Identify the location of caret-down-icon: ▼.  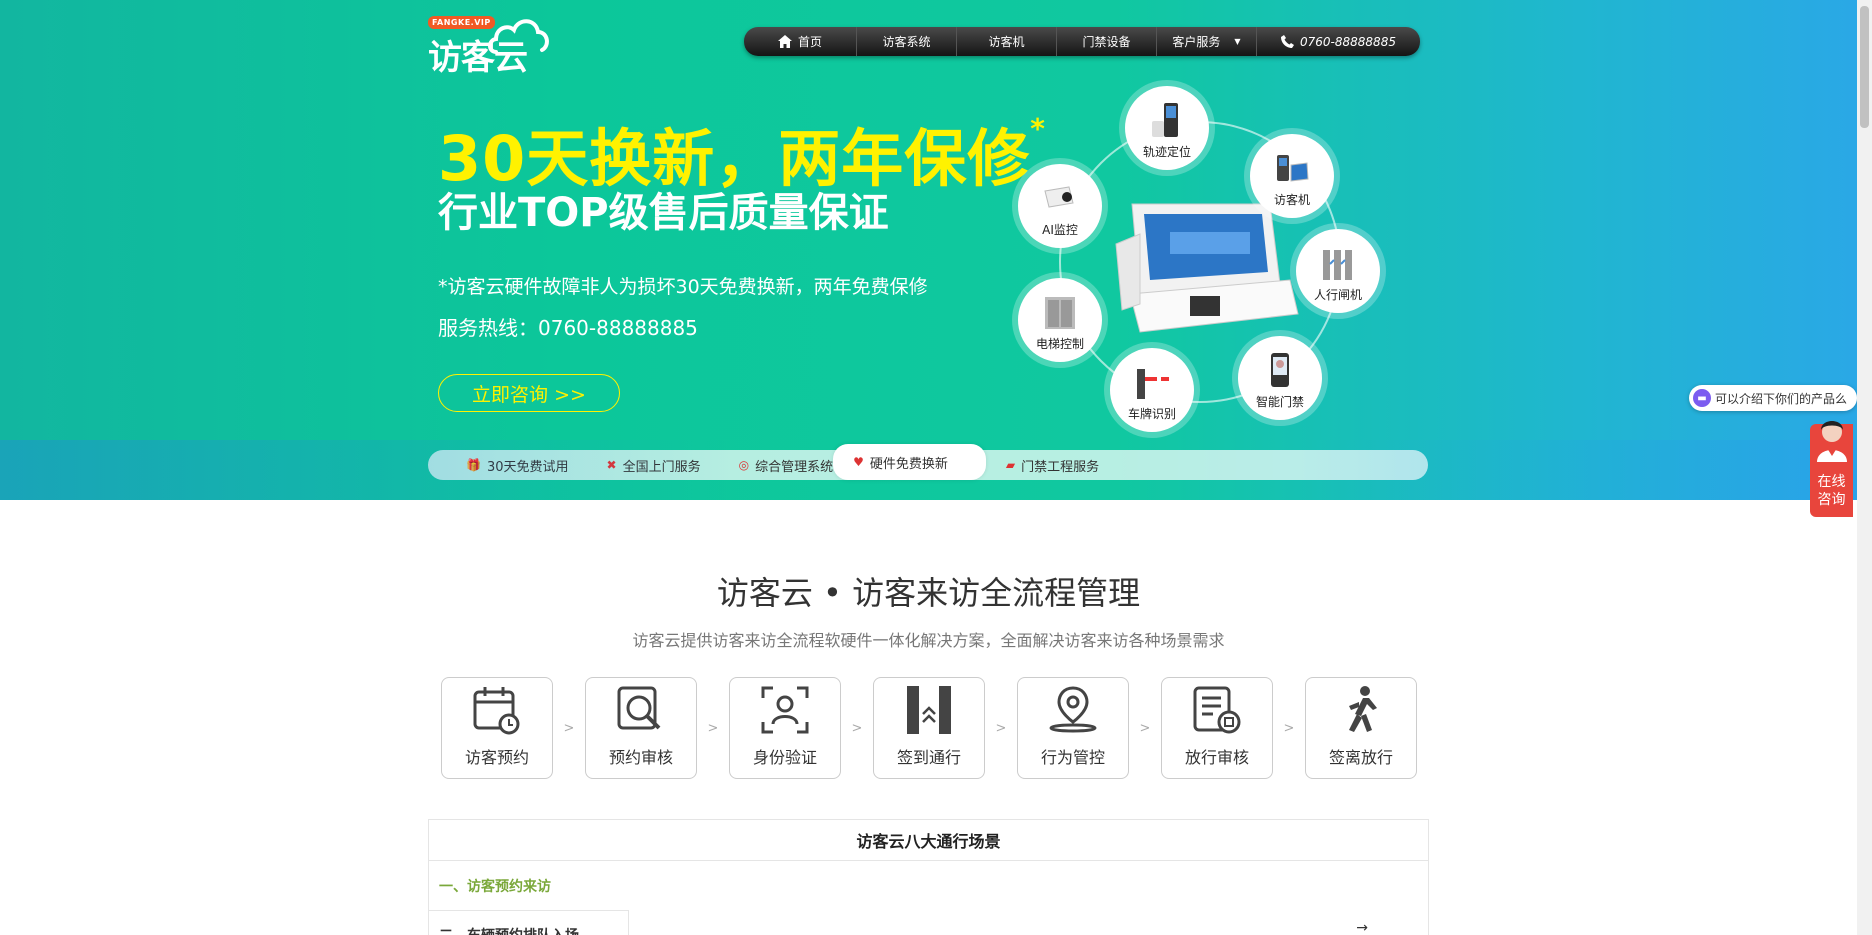
(1237, 41).